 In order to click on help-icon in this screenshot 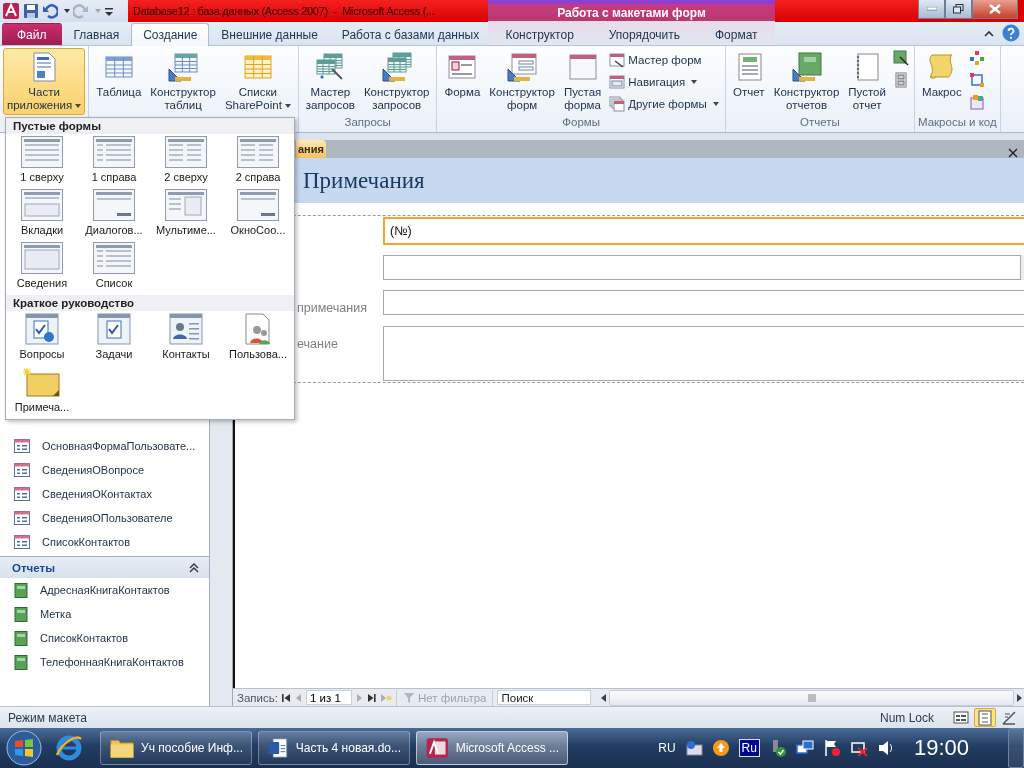, I will do `click(1011, 33)`.